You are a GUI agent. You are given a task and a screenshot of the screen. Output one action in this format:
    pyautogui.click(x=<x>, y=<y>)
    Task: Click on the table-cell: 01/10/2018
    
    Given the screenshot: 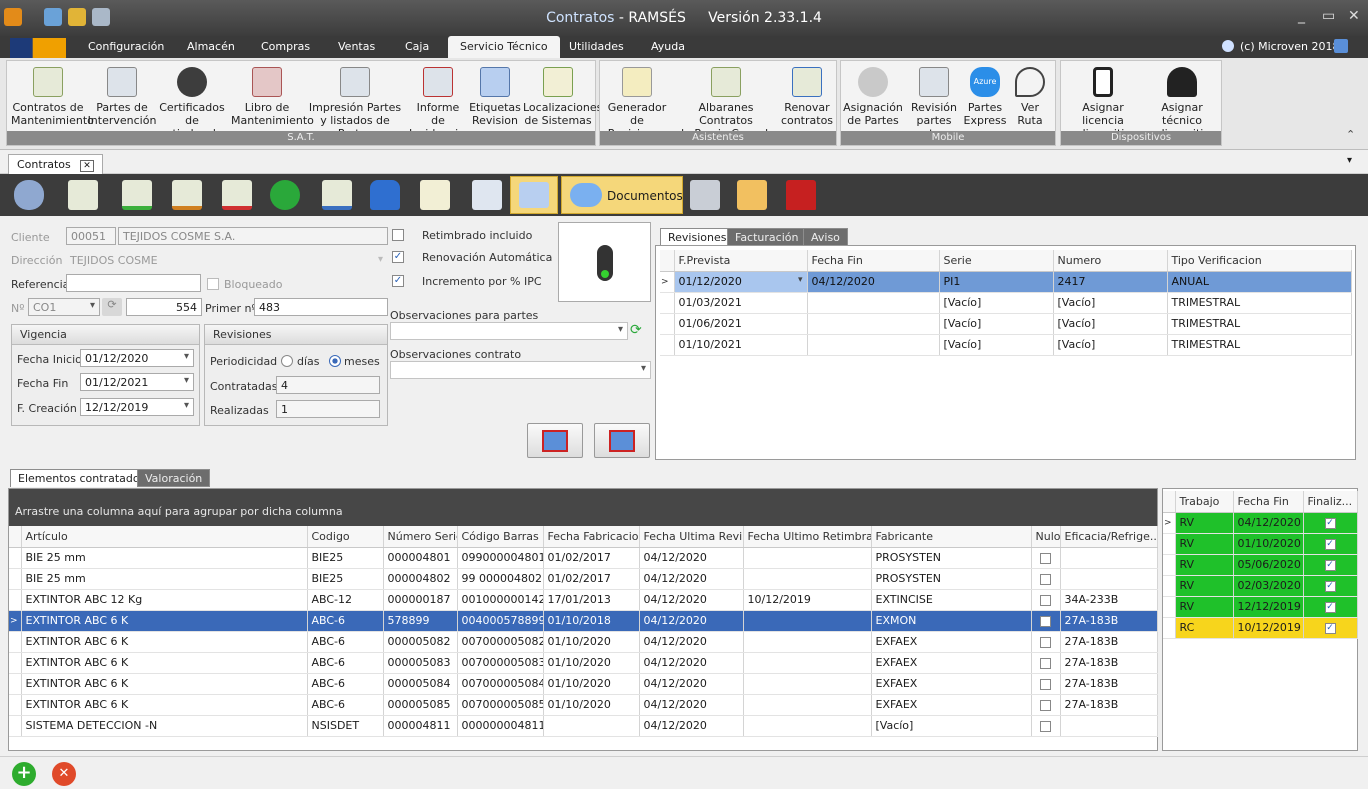 What is the action you would take?
    pyautogui.click(x=591, y=621)
    